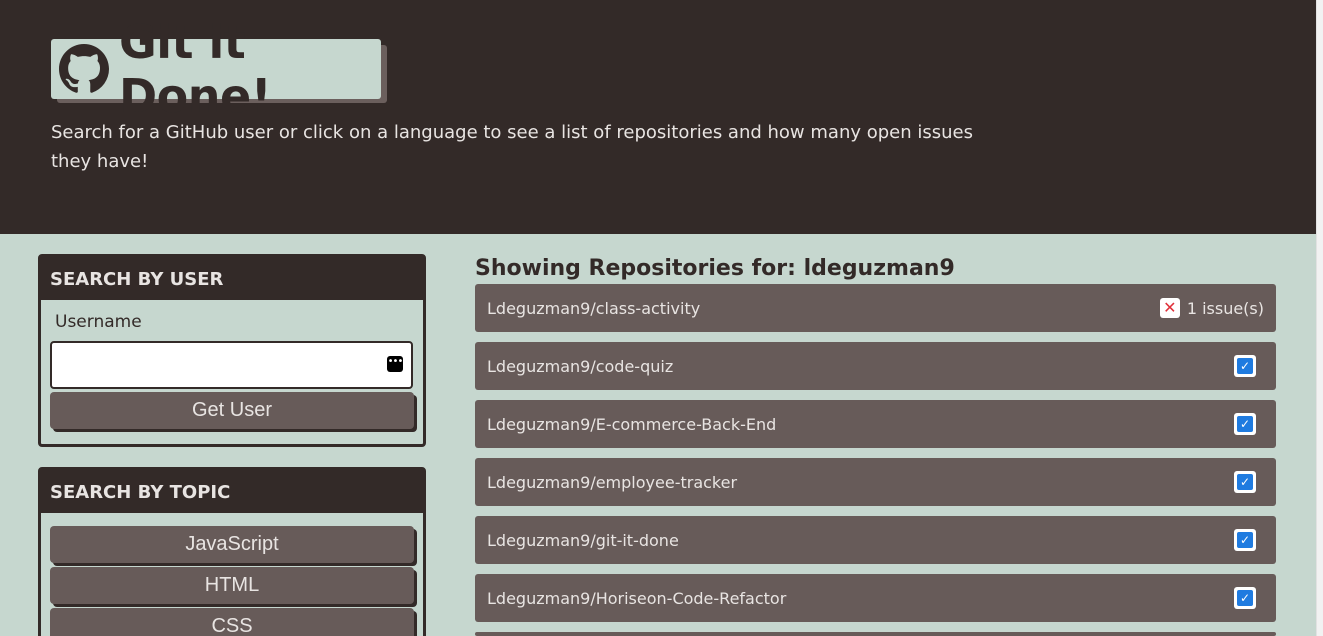 The width and height of the screenshot is (1323, 636). Describe the element at coordinates (232, 544) in the screenshot. I see `topic-button-javascript: JavaScript` at that location.